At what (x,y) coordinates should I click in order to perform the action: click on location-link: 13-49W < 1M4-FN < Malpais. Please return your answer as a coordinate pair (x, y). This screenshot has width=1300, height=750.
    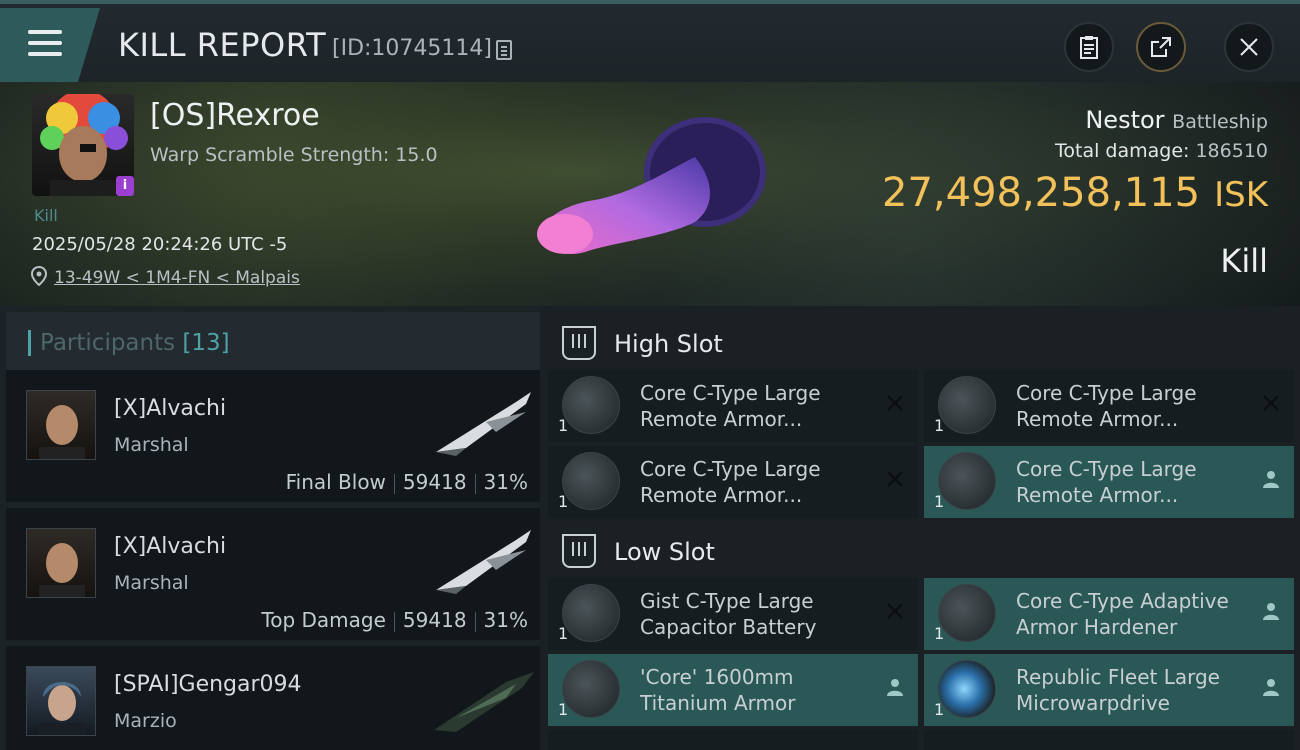
    Looking at the image, I should click on (177, 278).